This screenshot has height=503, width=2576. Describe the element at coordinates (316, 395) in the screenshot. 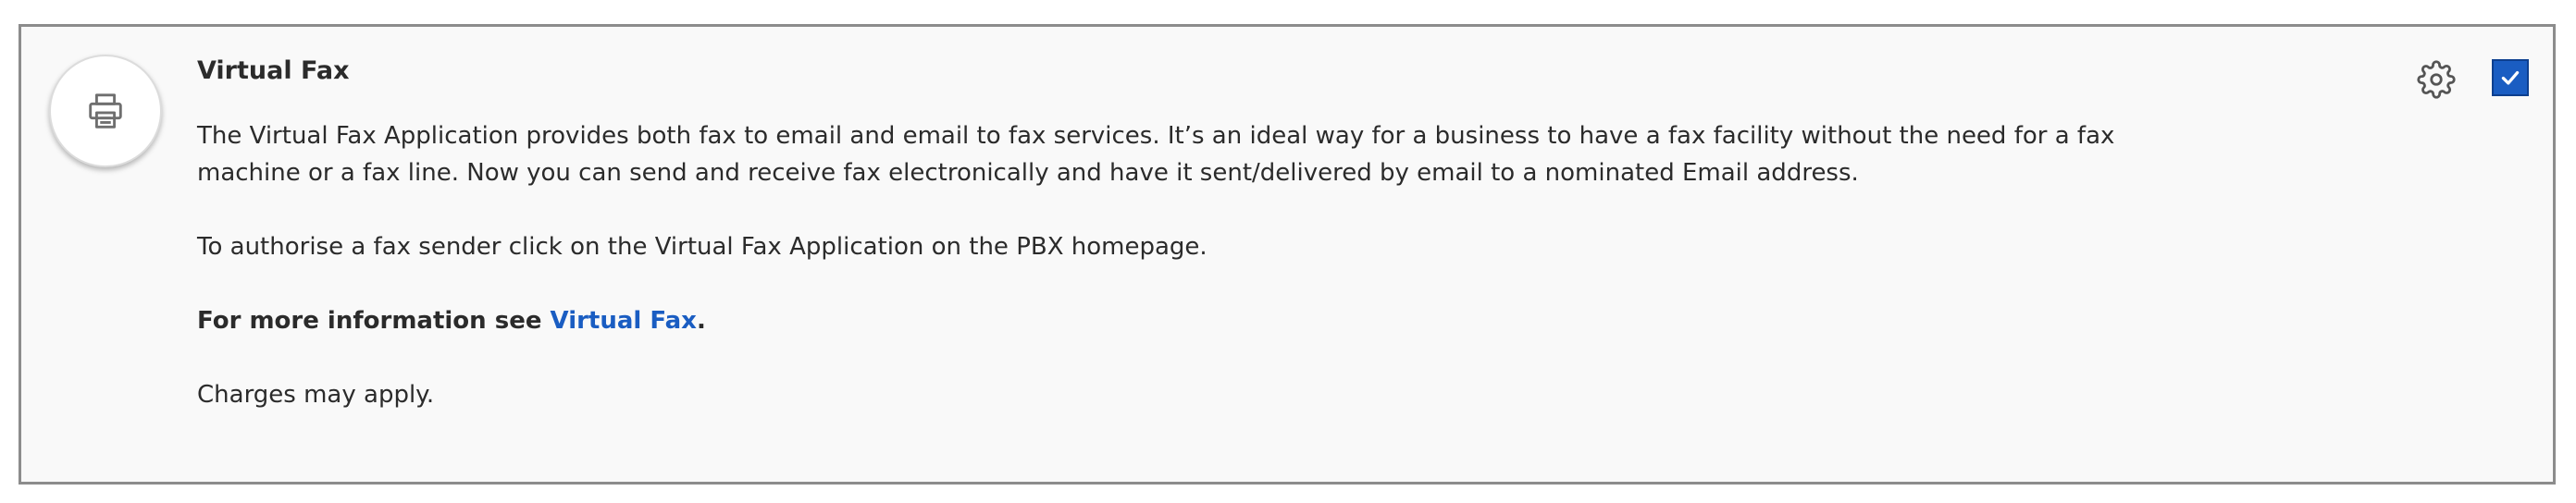

I see `charges-text: Charges may apply.` at that location.